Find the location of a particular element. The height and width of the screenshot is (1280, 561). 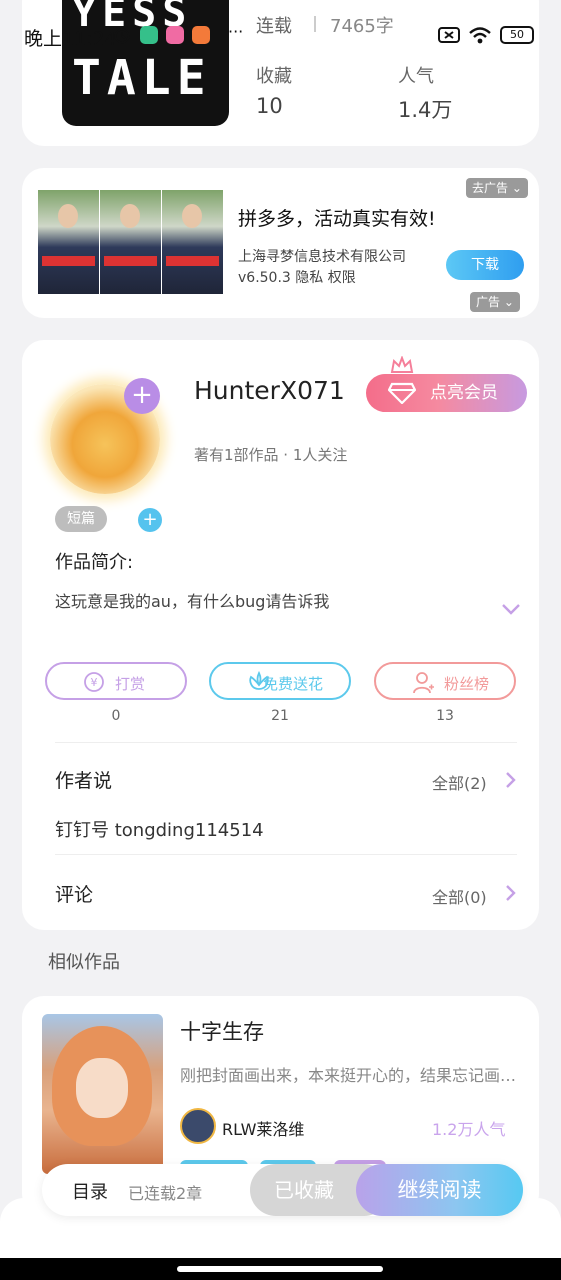

diamond-icon is located at coordinates (402, 393).